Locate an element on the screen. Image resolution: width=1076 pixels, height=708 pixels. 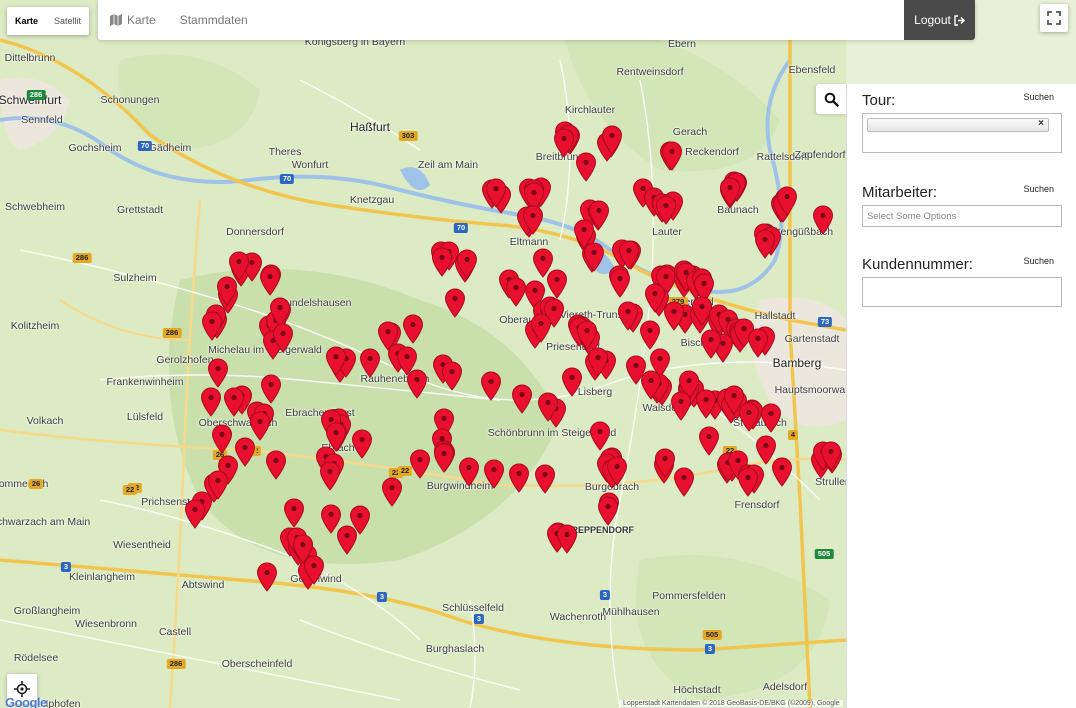
nav-karte: Karte is located at coordinates (133, 20).